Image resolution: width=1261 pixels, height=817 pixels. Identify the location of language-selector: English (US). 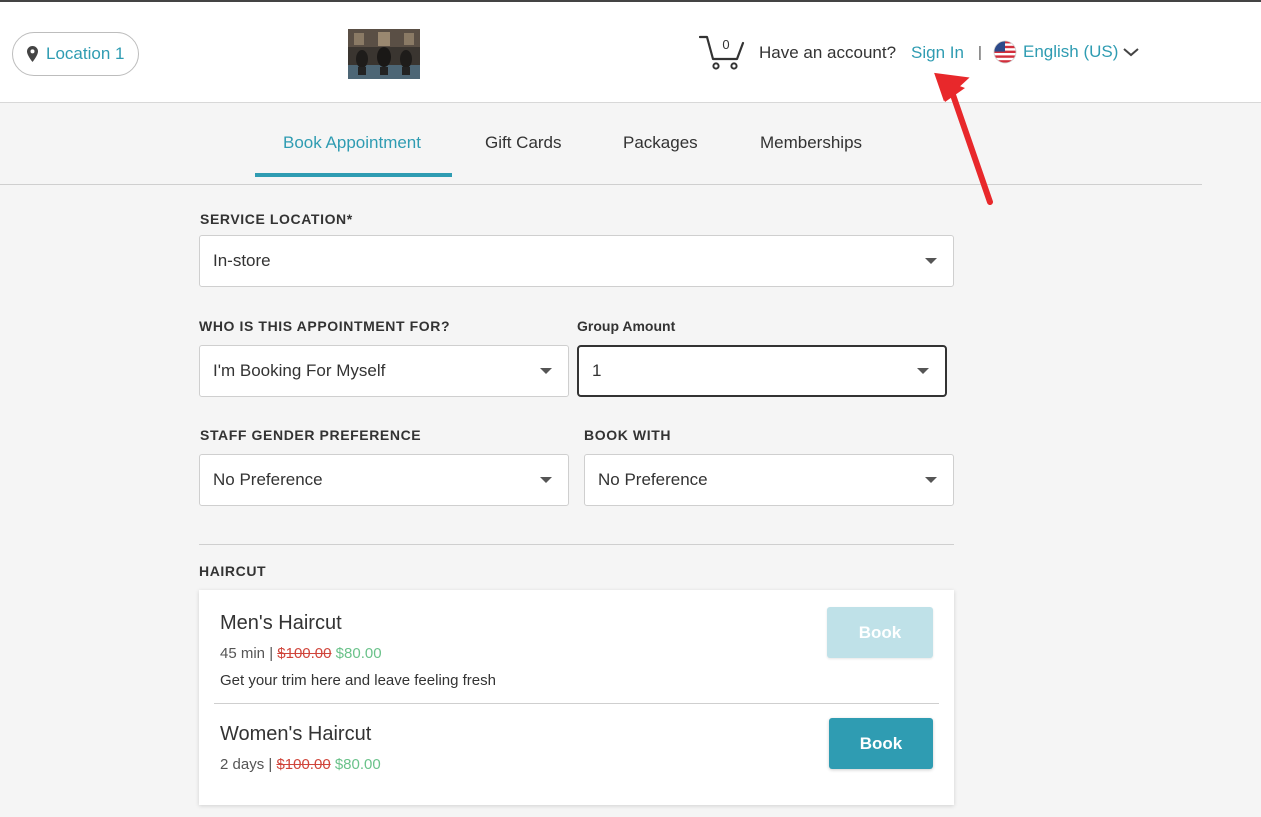
(1066, 52).